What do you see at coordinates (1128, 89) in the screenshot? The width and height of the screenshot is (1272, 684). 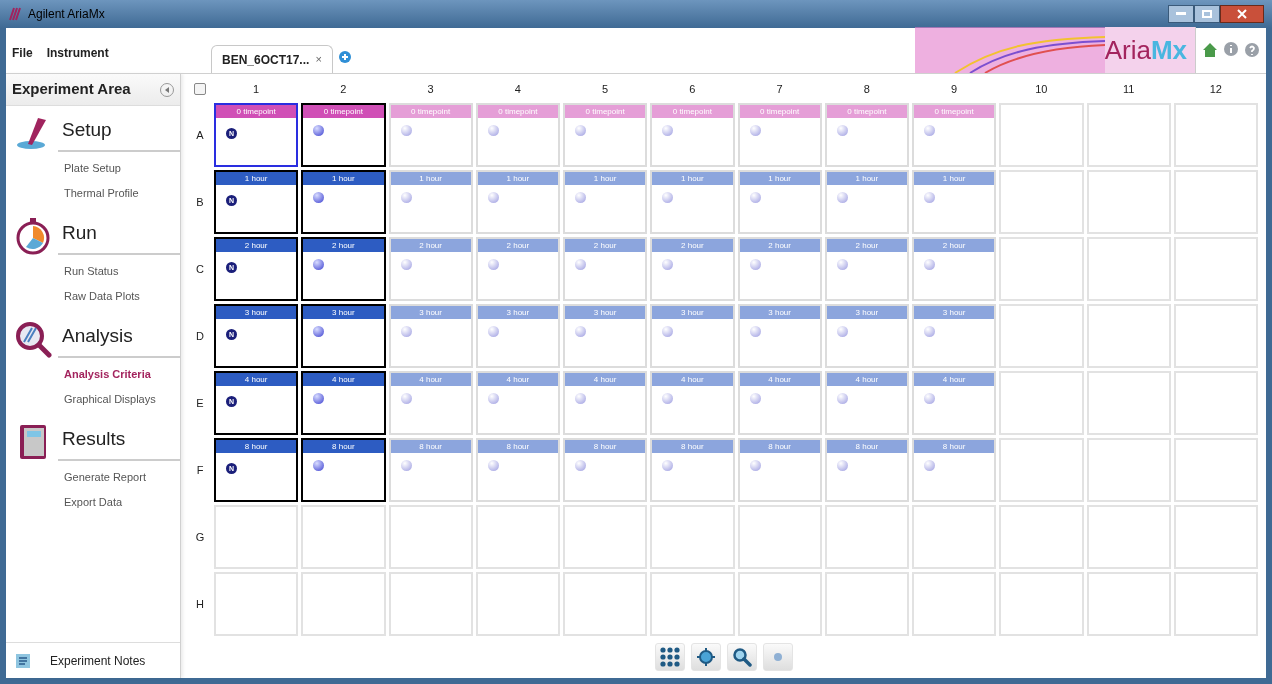 I see `column-header: 11` at bounding box center [1128, 89].